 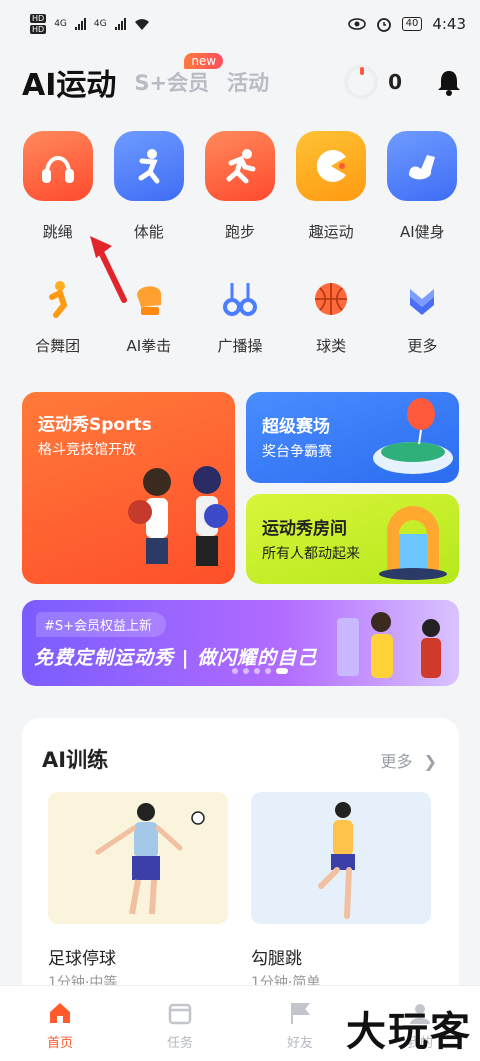 What do you see at coordinates (299, 1043) in the screenshot?
I see `nav-label: 好友` at bounding box center [299, 1043].